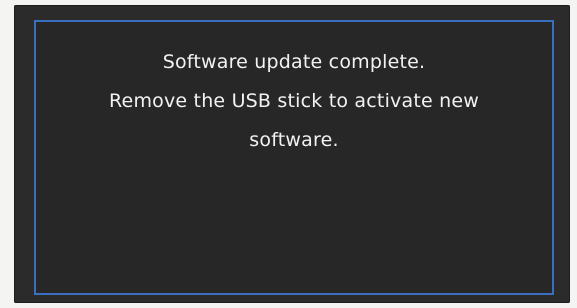 Image resolution: width=577 pixels, height=308 pixels. I want to click on message-line-1: Software update complete., so click(294, 62).